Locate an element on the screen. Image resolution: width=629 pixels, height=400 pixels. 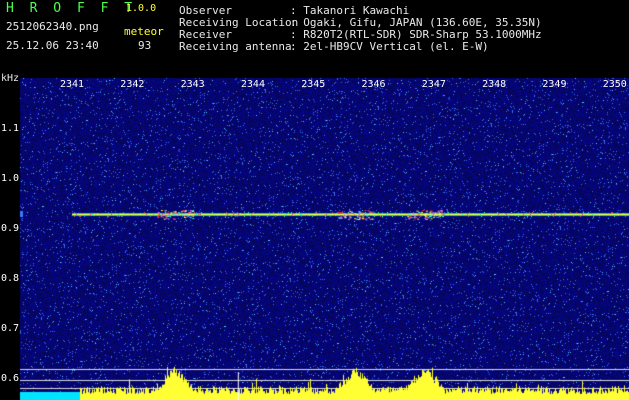
x-tick-label: 2343 is located at coordinates (192, 84).